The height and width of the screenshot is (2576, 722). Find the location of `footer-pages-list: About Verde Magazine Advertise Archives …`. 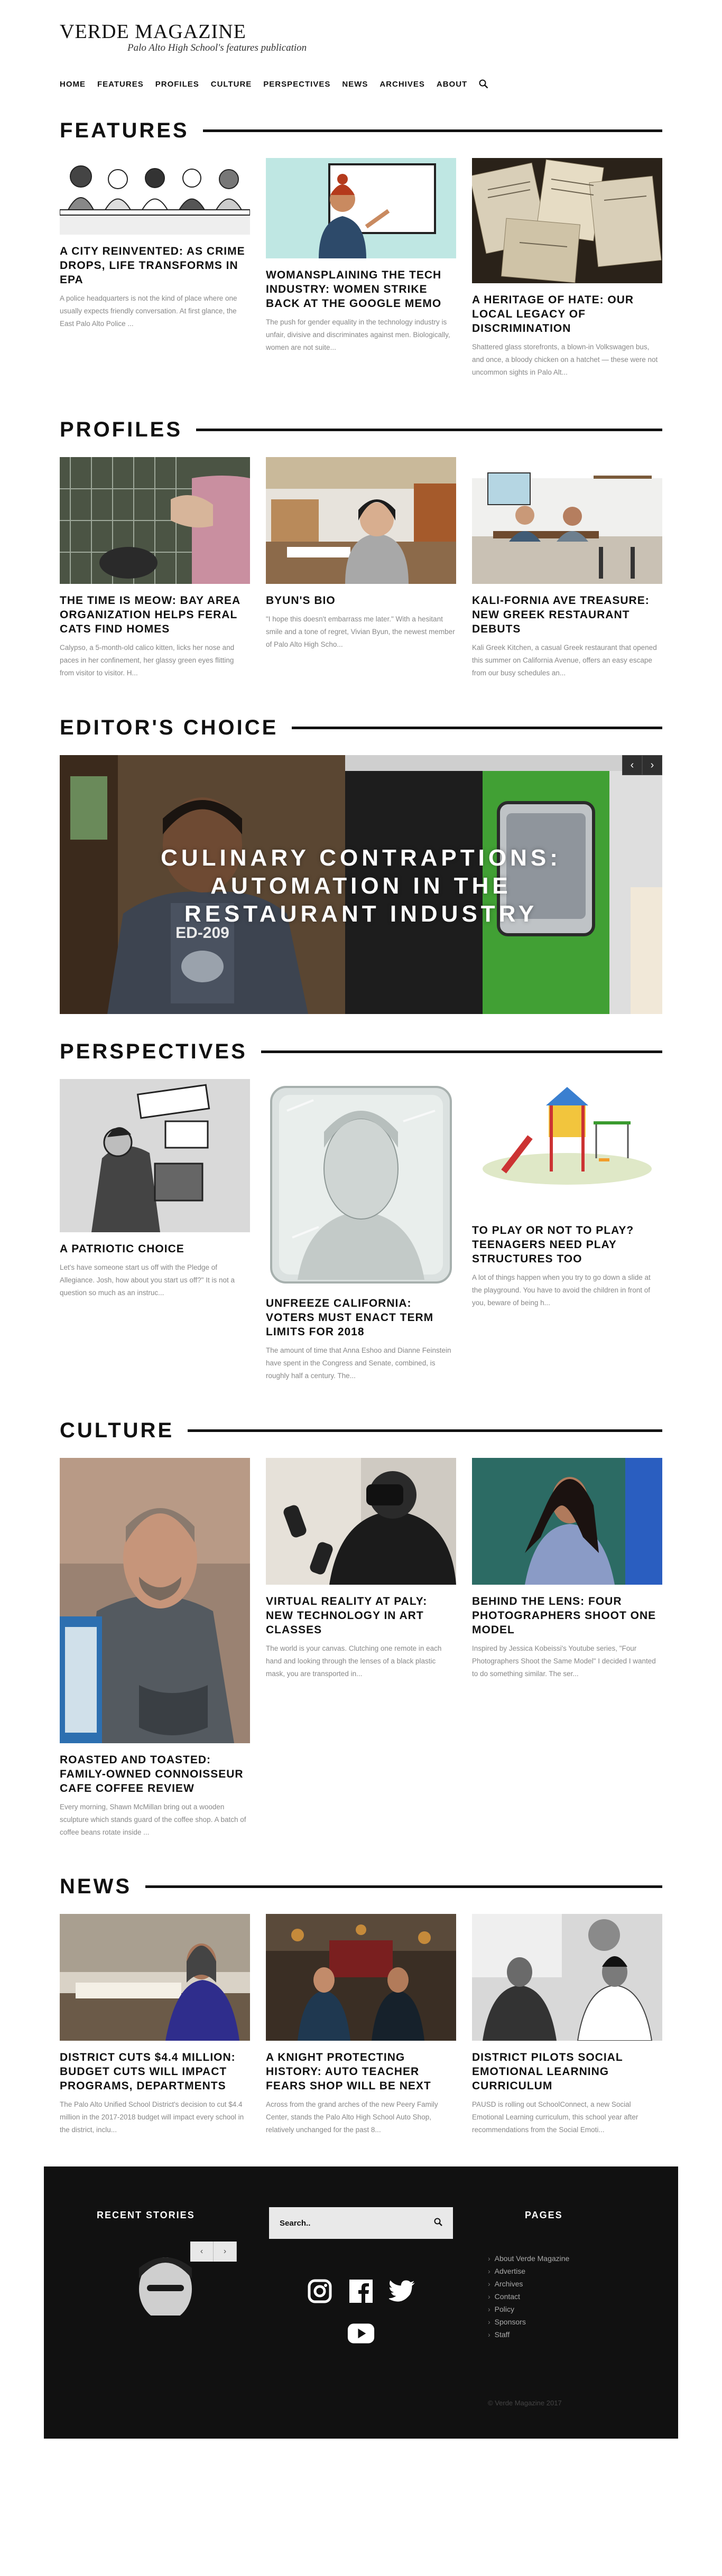

footer-pages-list: About Verde Magazine Advertise Archives … is located at coordinates (529, 2296).